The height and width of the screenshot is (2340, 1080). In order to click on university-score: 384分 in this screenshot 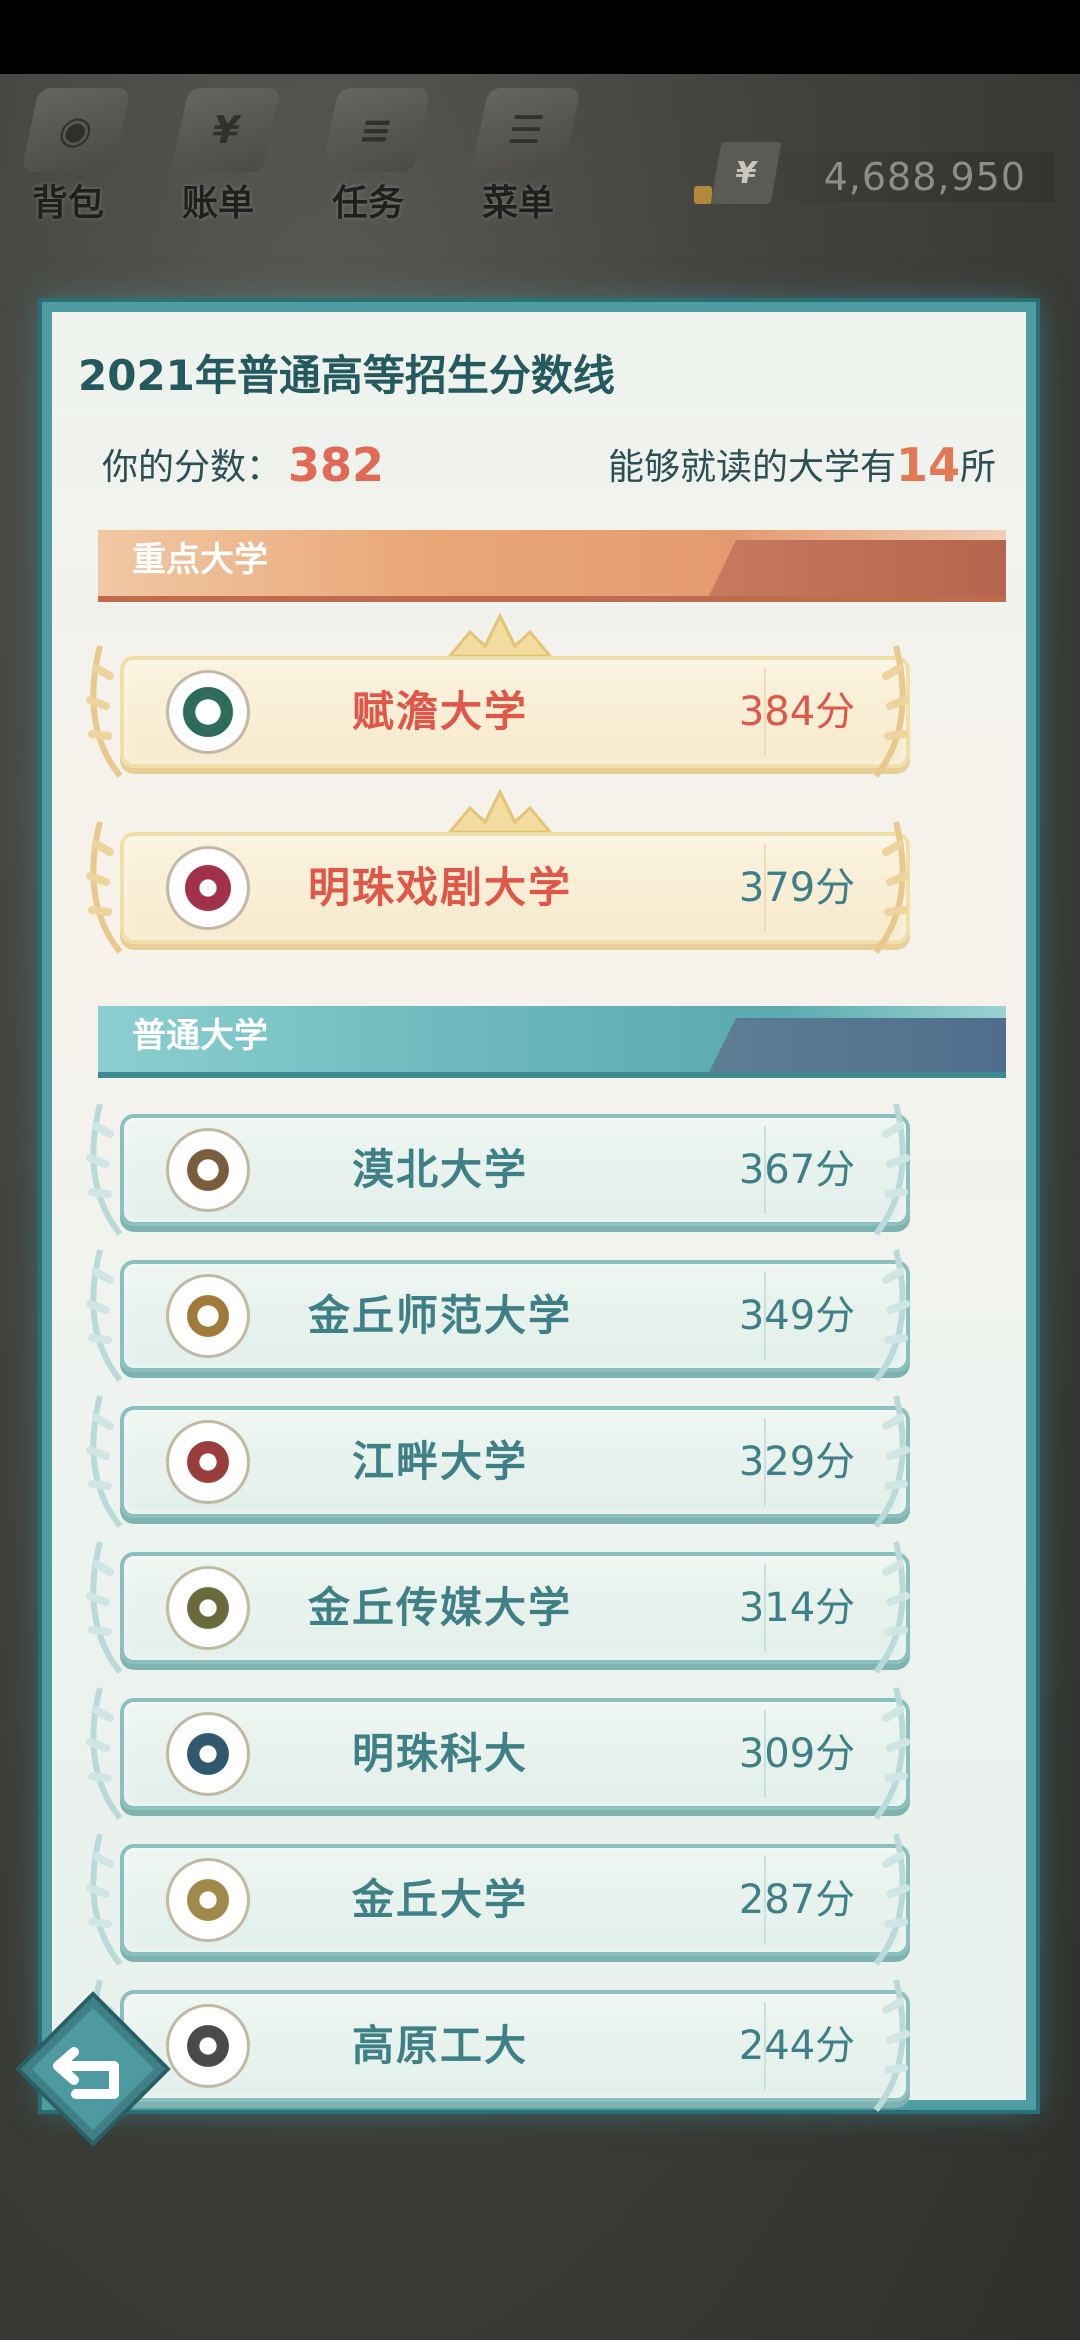, I will do `click(797, 712)`.